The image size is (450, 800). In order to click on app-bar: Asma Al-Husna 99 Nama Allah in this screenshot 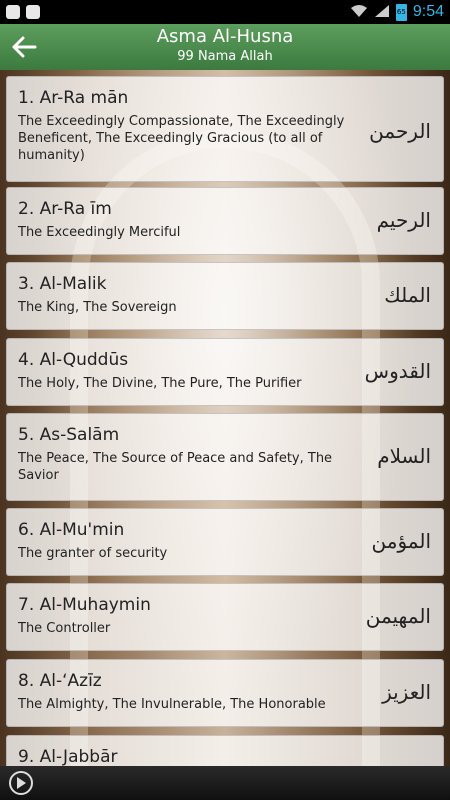, I will do `click(225, 47)`.